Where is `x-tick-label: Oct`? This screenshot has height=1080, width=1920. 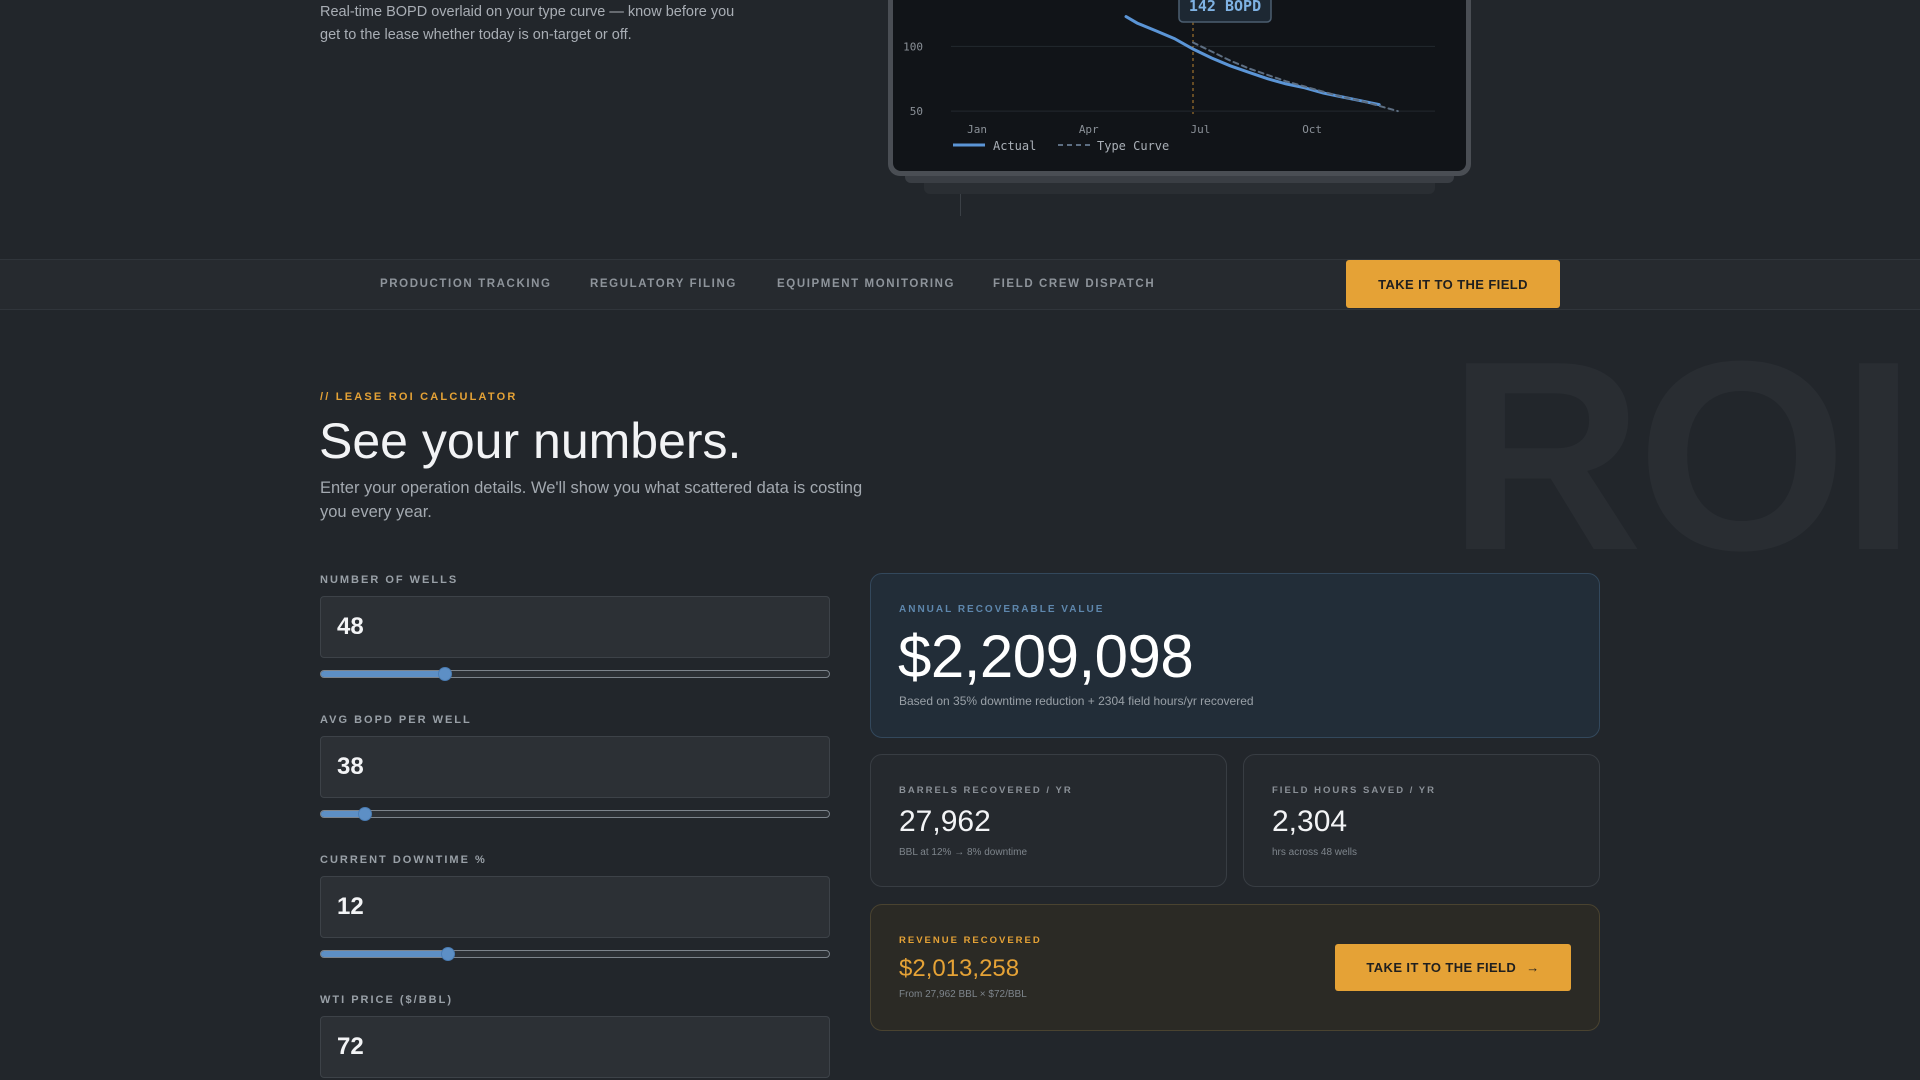
x-tick-label: Oct is located at coordinates (1312, 129).